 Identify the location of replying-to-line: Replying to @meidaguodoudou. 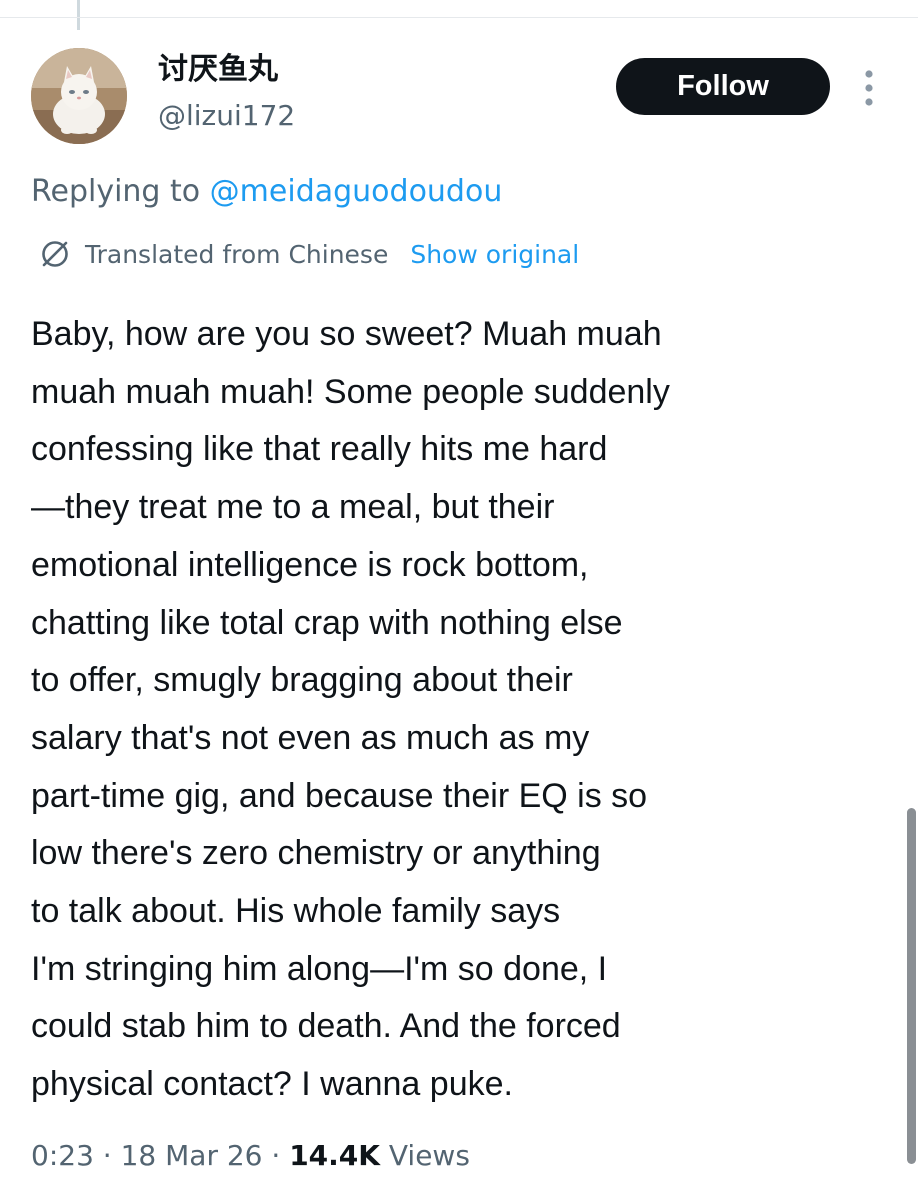
(266, 192).